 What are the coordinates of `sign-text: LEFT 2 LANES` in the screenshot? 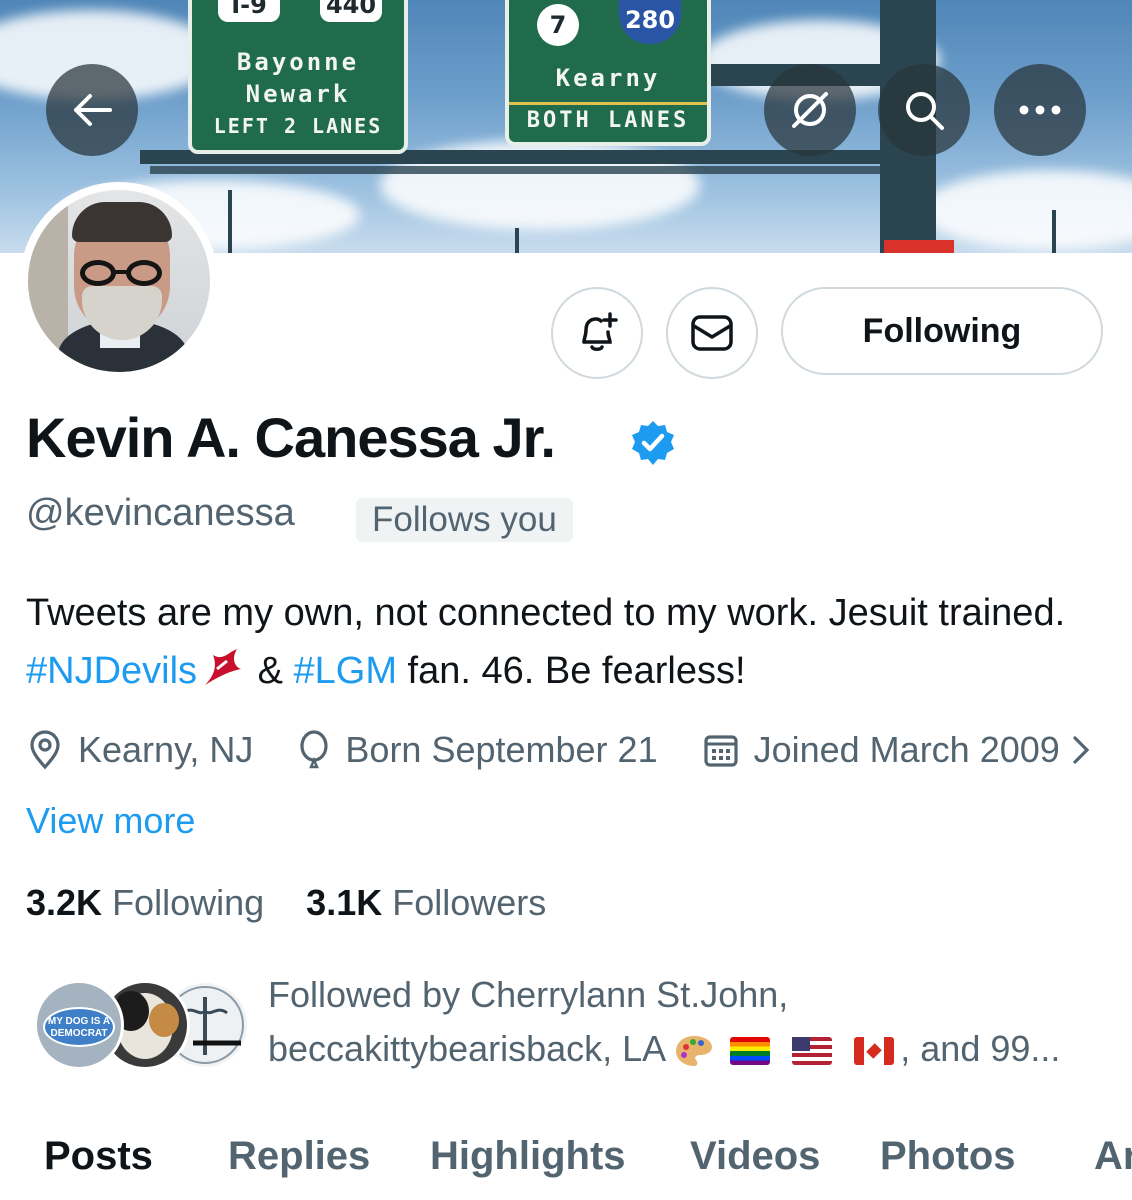 It's located at (298, 126).